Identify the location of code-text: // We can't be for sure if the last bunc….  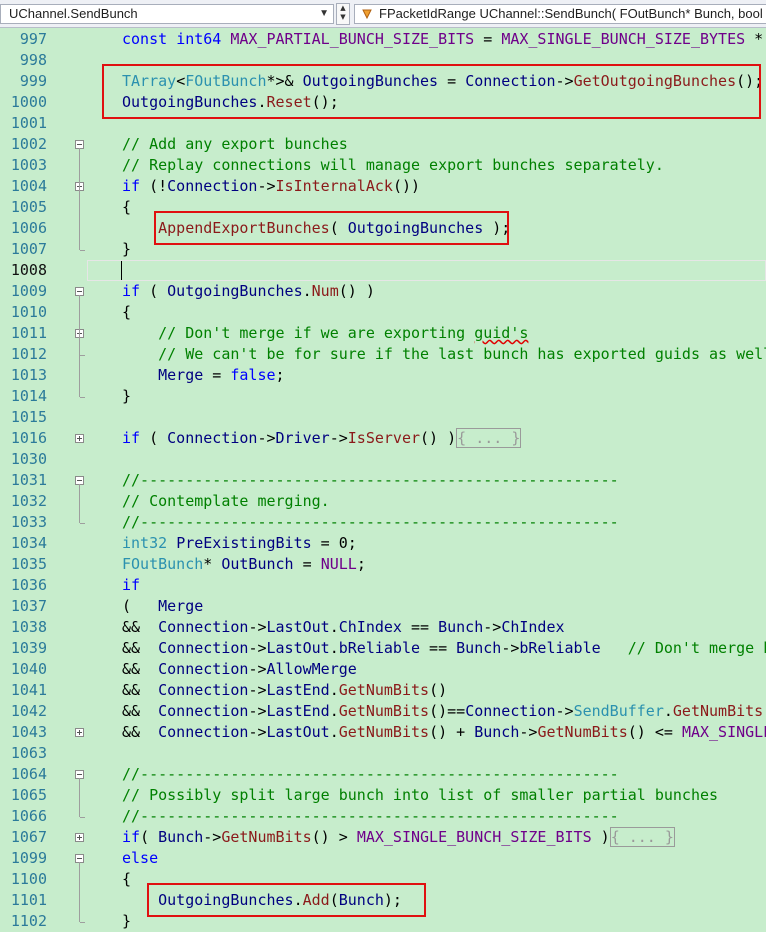
(444, 354).